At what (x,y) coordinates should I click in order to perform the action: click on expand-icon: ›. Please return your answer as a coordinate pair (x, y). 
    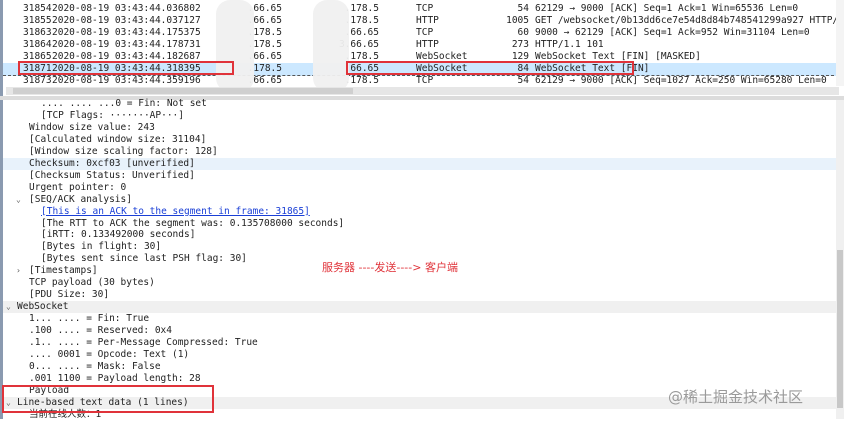
    Looking at the image, I should click on (18, 271).